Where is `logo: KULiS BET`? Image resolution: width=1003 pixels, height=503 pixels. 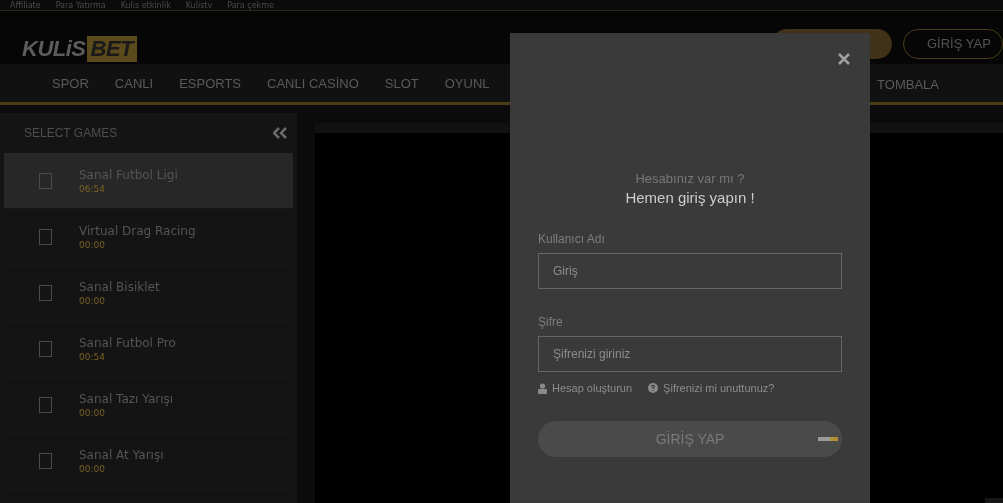
logo: KULiS BET is located at coordinates (79, 48).